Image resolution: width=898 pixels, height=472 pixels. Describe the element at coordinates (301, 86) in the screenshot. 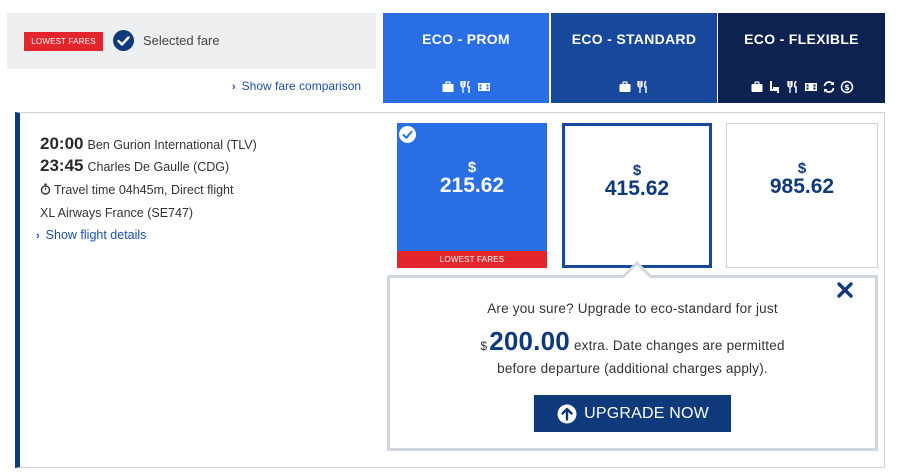

I see `show-fare-comparison-label: Show fare comparison` at that location.